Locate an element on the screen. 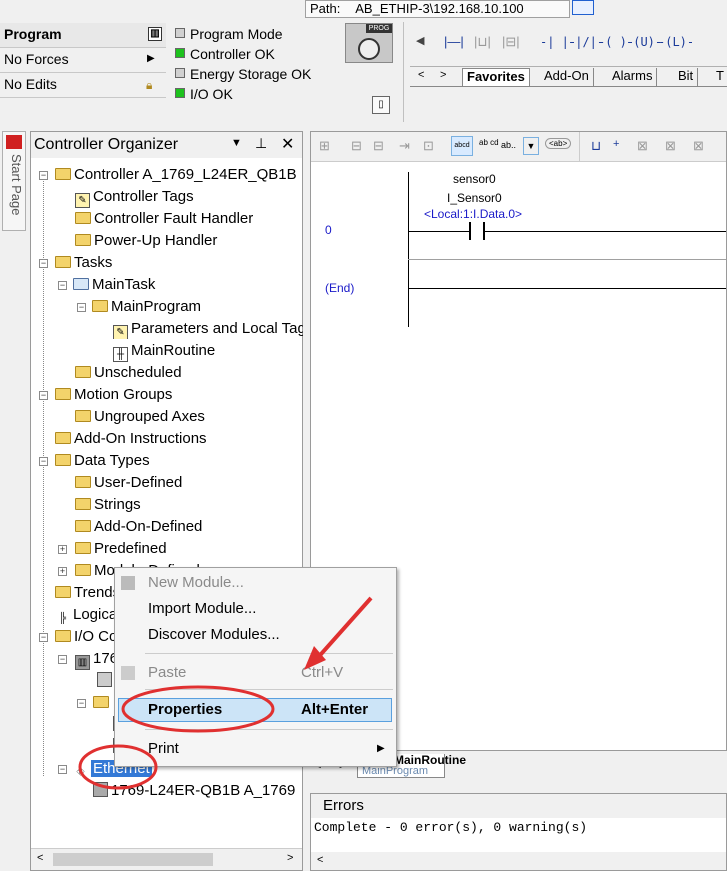  ethernet-highlight-ellipse is located at coordinates (118, 767).